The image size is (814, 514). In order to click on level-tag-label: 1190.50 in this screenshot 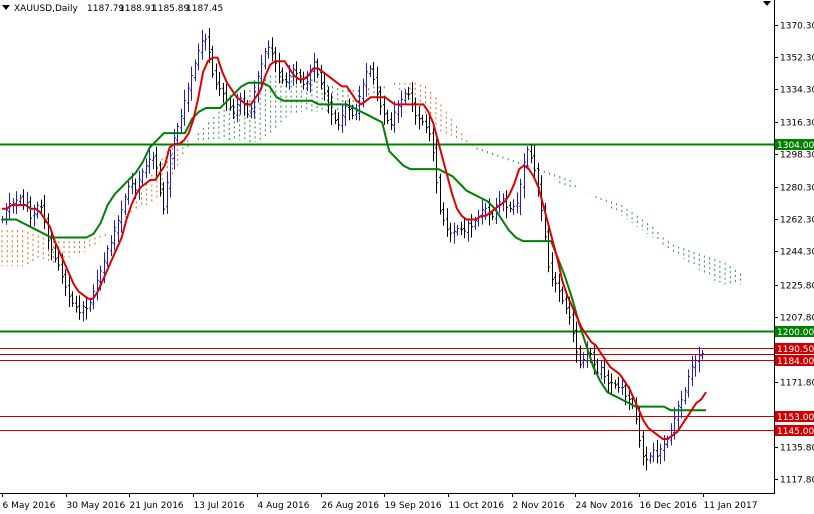, I will do `click(795, 350)`.